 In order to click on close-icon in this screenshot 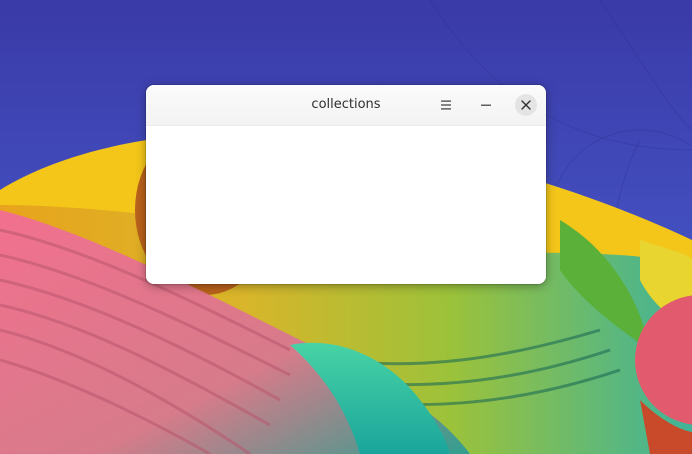, I will do `click(526, 105)`.